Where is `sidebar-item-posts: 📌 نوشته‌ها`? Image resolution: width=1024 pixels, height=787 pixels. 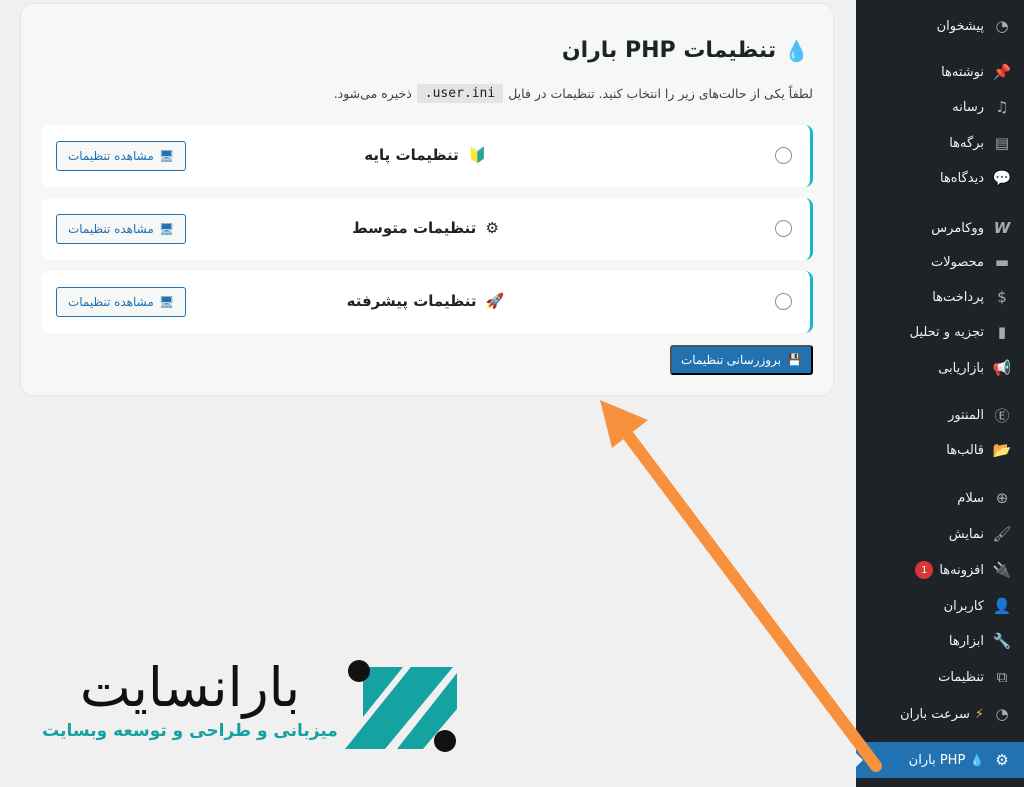
sidebar-item-posts: 📌 نوشته‌ها is located at coordinates (940, 72).